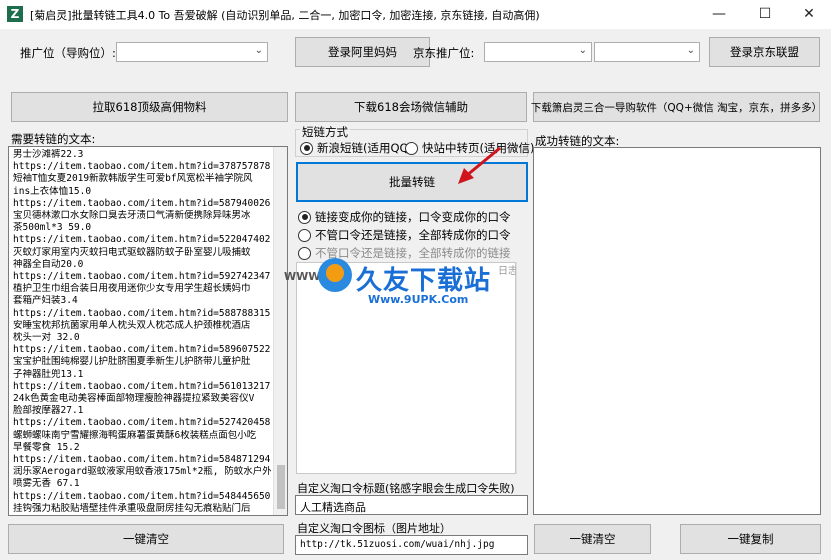 This screenshot has width=831, height=560. What do you see at coordinates (48, 154) in the screenshot?
I see `source-line: 男士沙滩裤22.3` at bounding box center [48, 154].